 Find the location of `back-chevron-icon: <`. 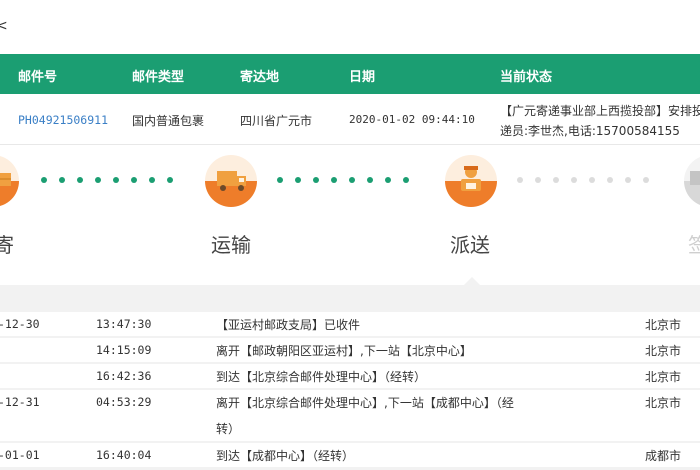

back-chevron-icon: < is located at coordinates (4, 26).